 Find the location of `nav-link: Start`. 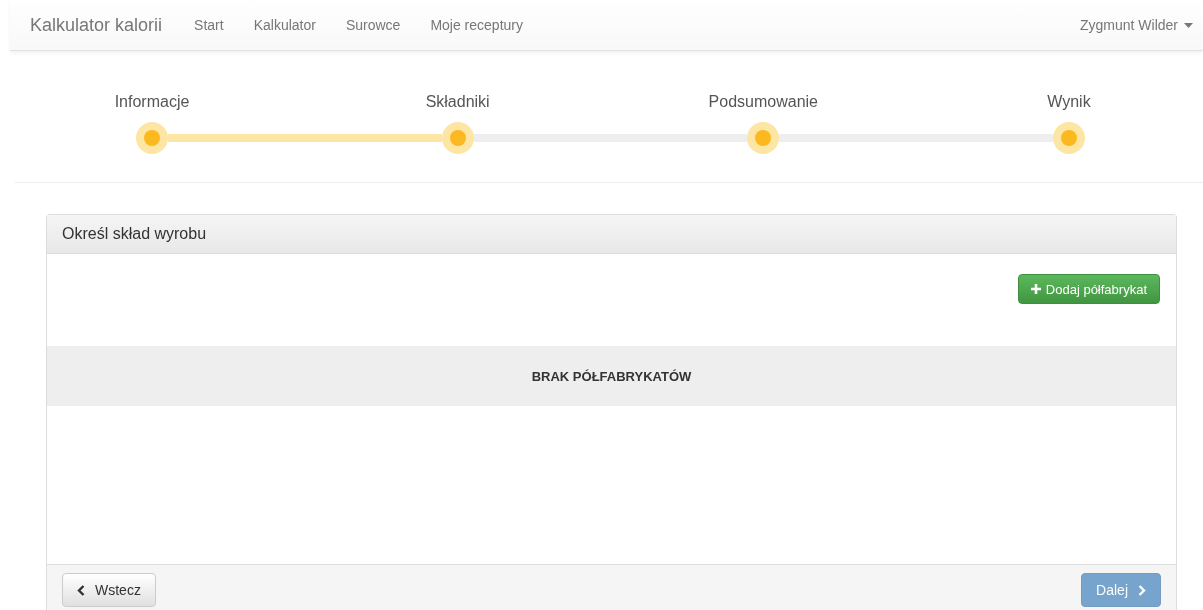

nav-link: Start is located at coordinates (209, 25).